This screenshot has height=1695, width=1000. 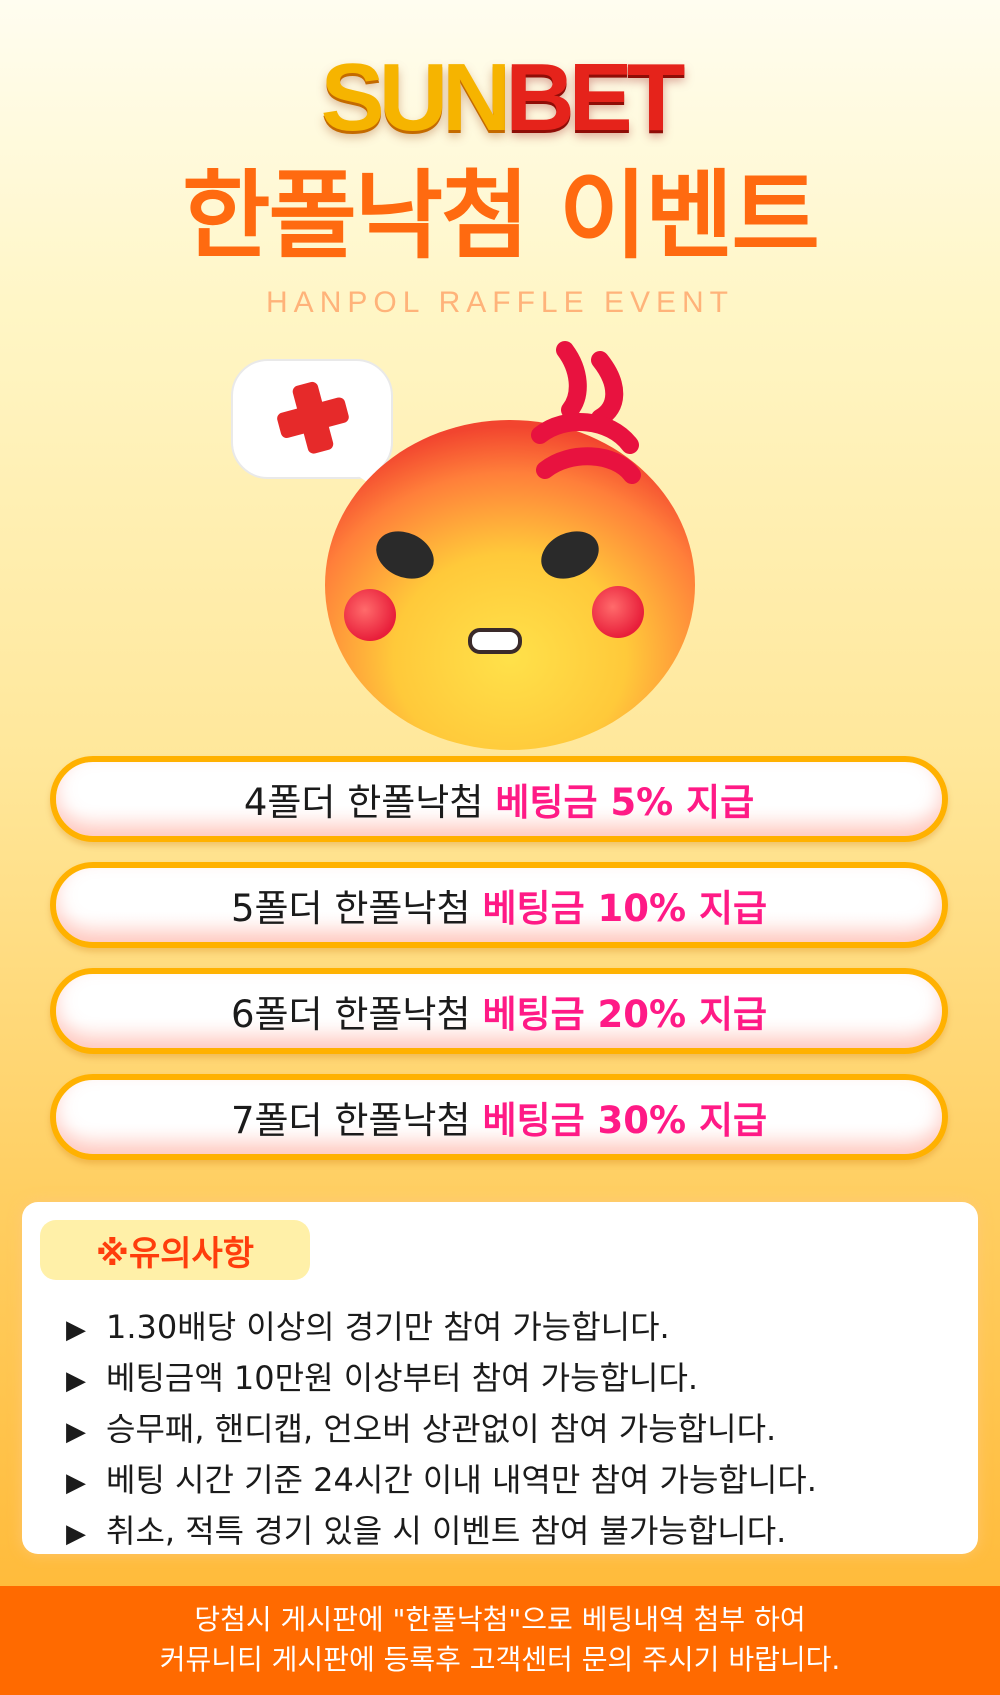 I want to click on tier-reward: 베팅금 10% 지급, so click(x=625, y=908).